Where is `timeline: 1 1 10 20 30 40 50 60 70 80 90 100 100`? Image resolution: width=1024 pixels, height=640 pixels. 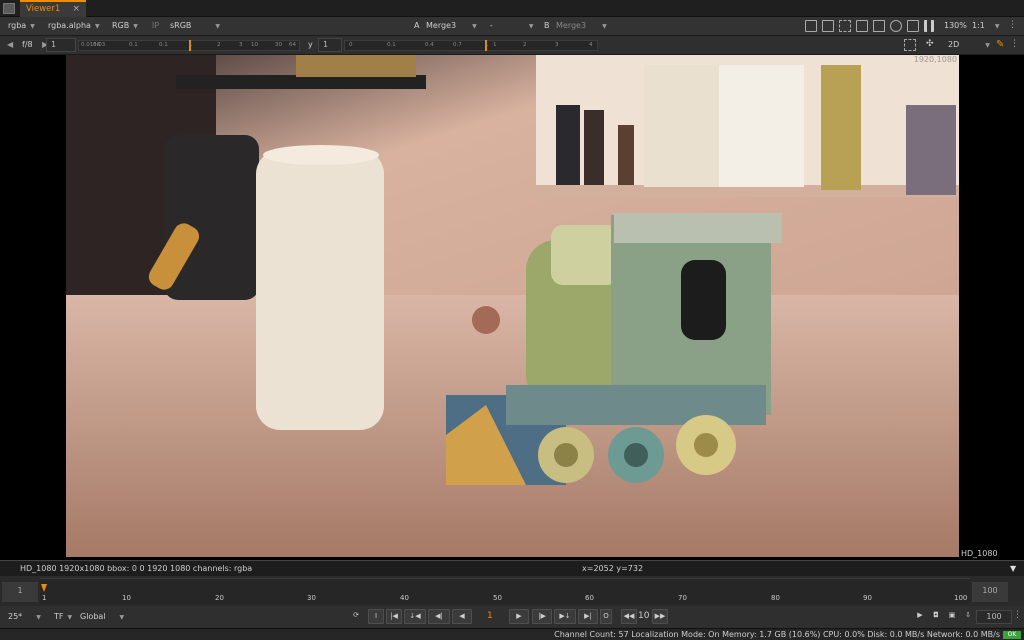 timeline: 1 1 10 20 30 40 50 60 70 80 90 100 100 is located at coordinates (512, 591).